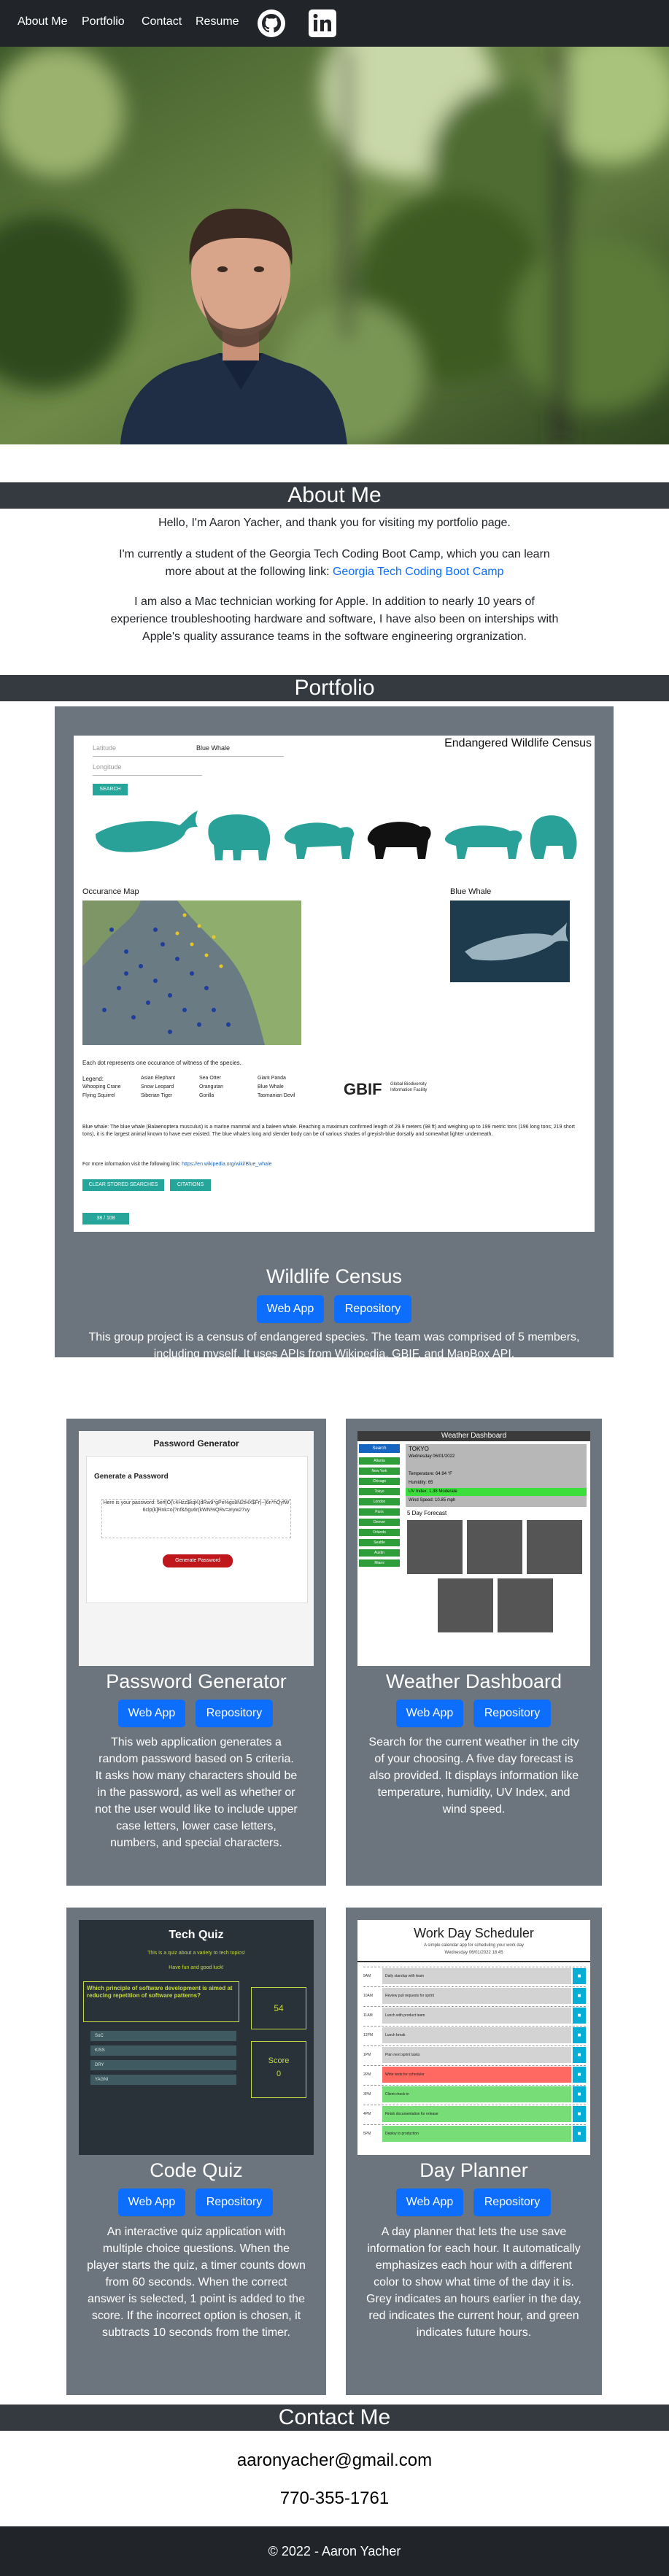 The height and width of the screenshot is (2576, 669). Describe the element at coordinates (210, 1078) in the screenshot. I see `legend-item: Sea Otter` at that location.